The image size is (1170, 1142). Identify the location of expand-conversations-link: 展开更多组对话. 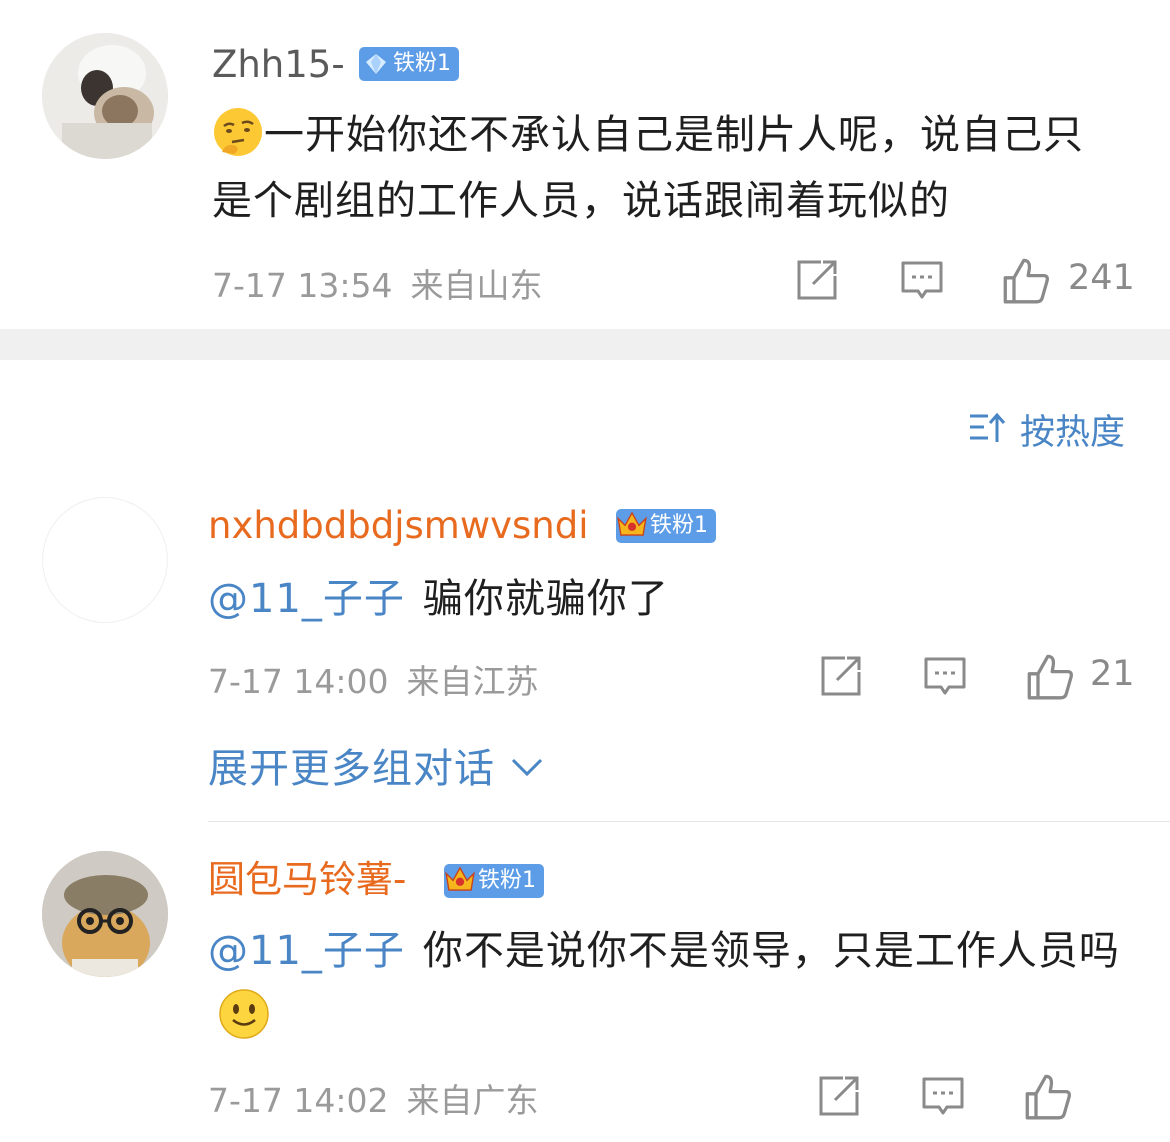
(376, 764).